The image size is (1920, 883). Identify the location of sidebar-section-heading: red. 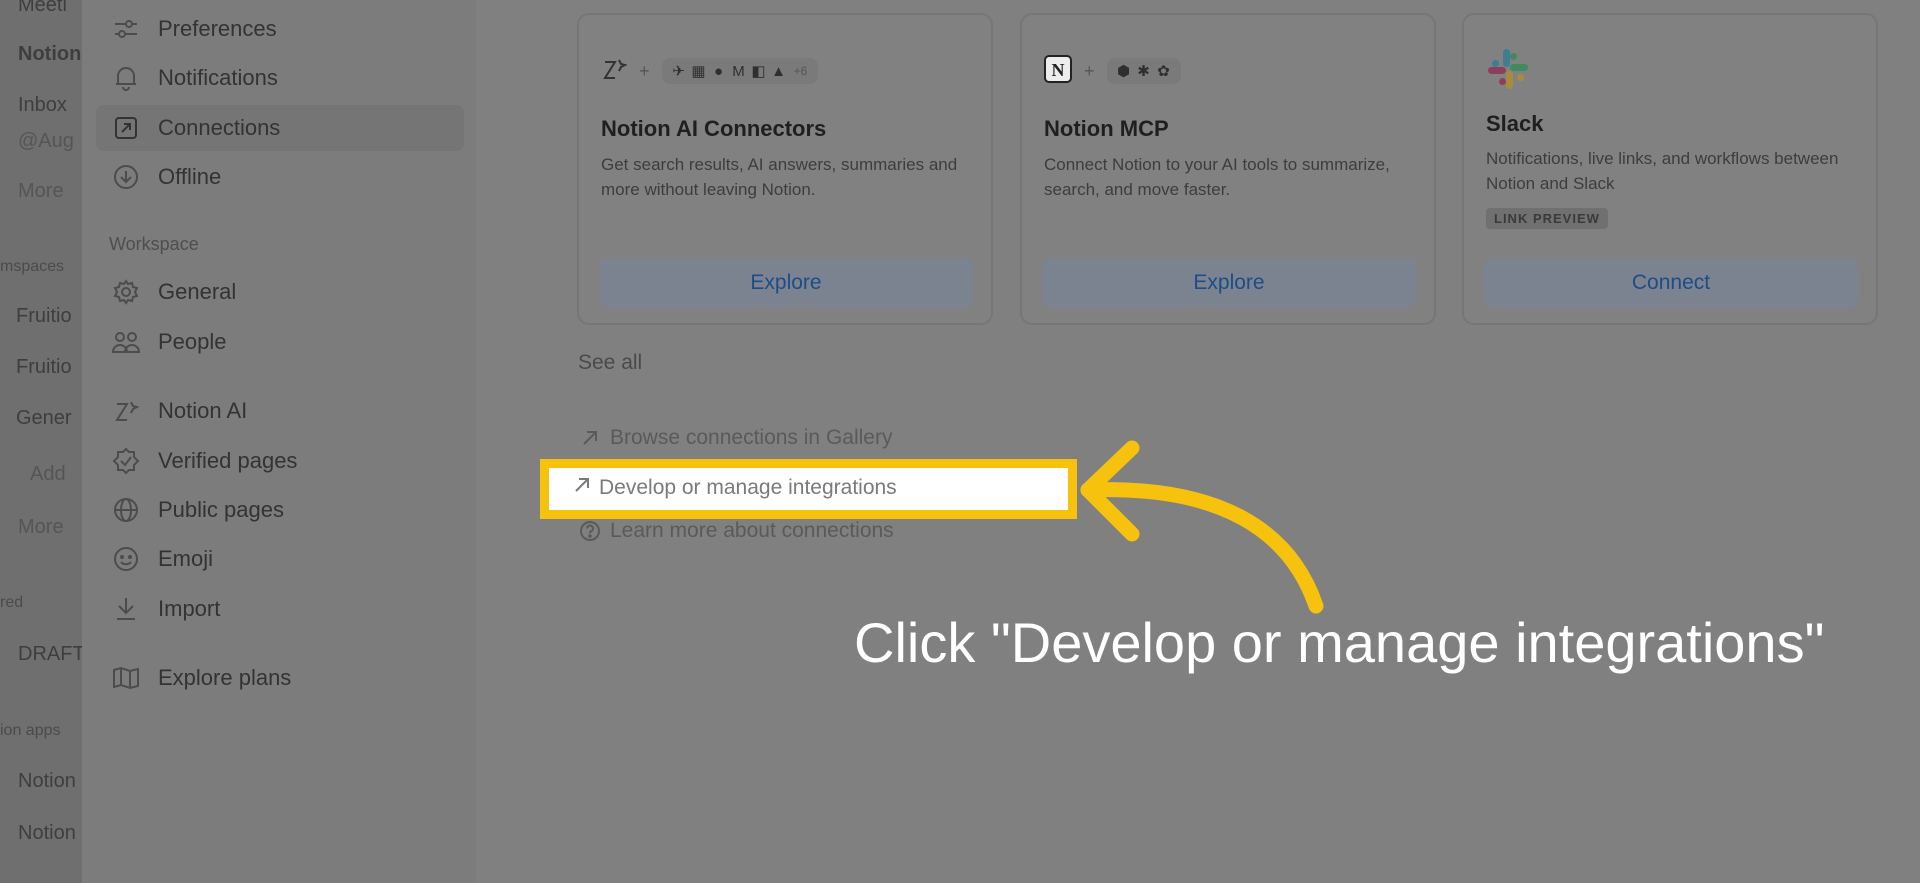
(12, 602).